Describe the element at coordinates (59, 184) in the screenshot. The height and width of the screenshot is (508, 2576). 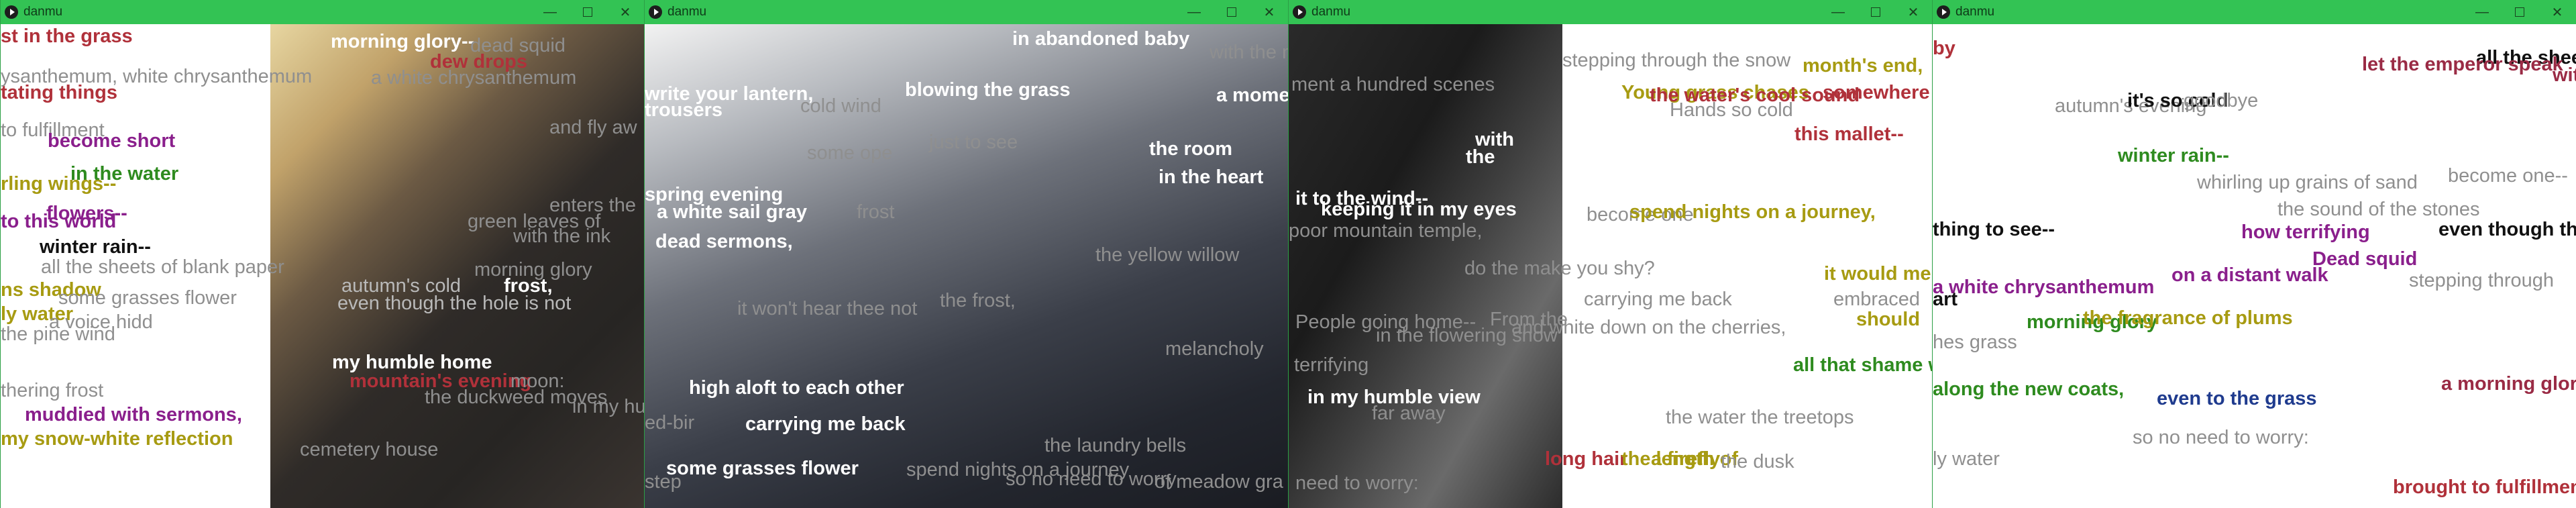
I see `danmu-comment: rling wings--` at that location.